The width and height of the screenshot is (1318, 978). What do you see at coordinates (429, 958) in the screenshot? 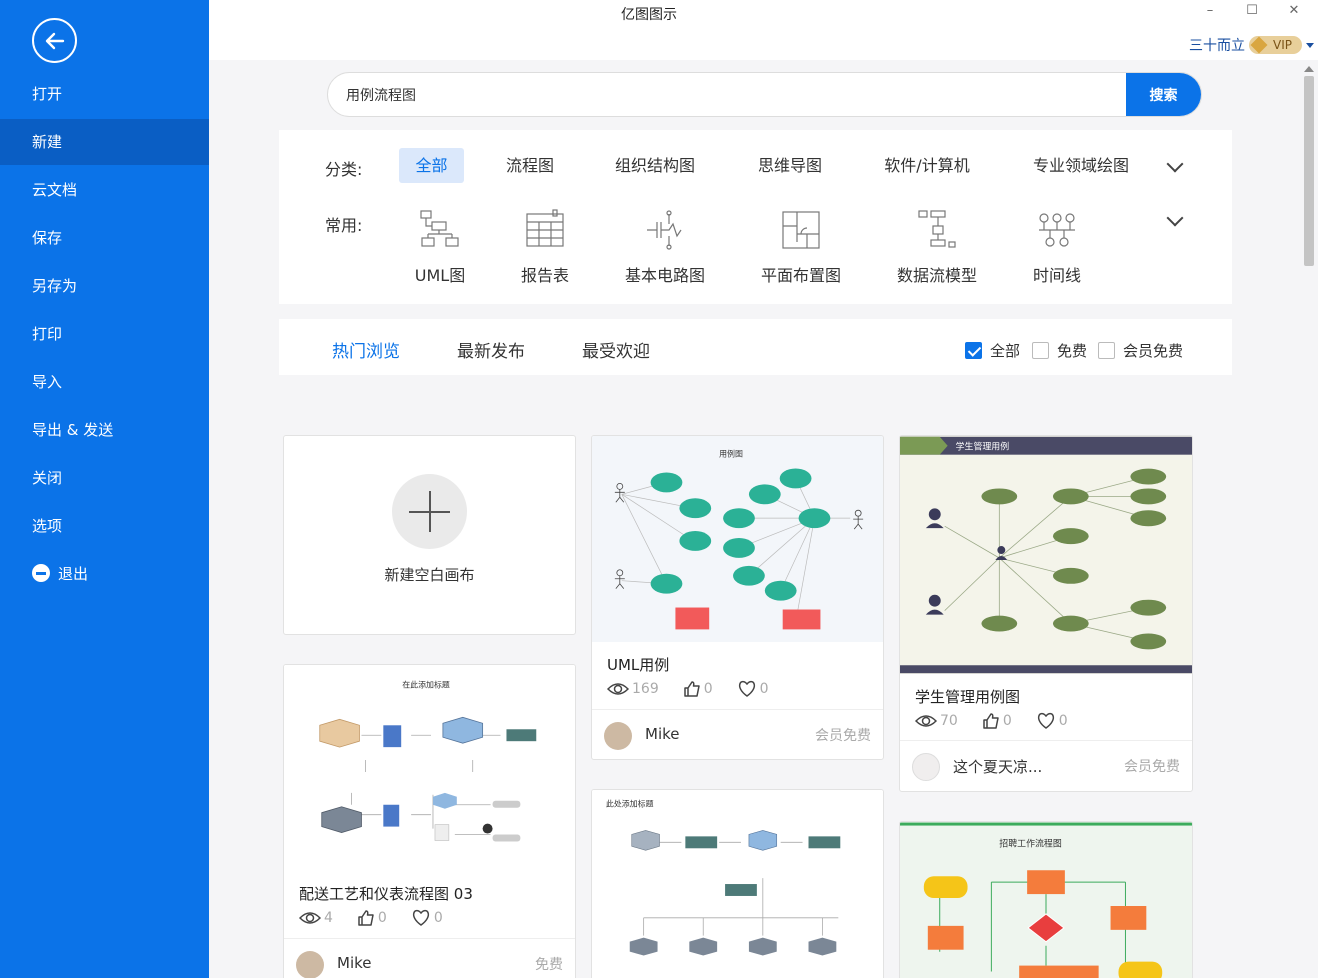
I see `author-row: Mike 免费` at bounding box center [429, 958].